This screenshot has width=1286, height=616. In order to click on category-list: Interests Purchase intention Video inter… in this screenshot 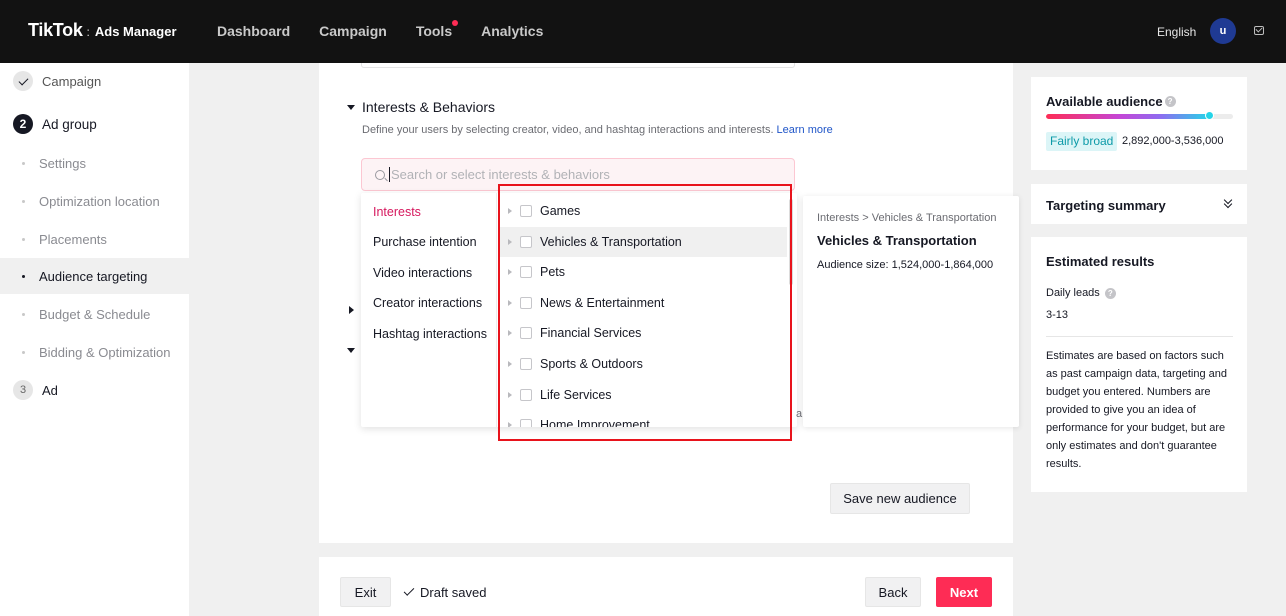, I will do `click(429, 310)`.